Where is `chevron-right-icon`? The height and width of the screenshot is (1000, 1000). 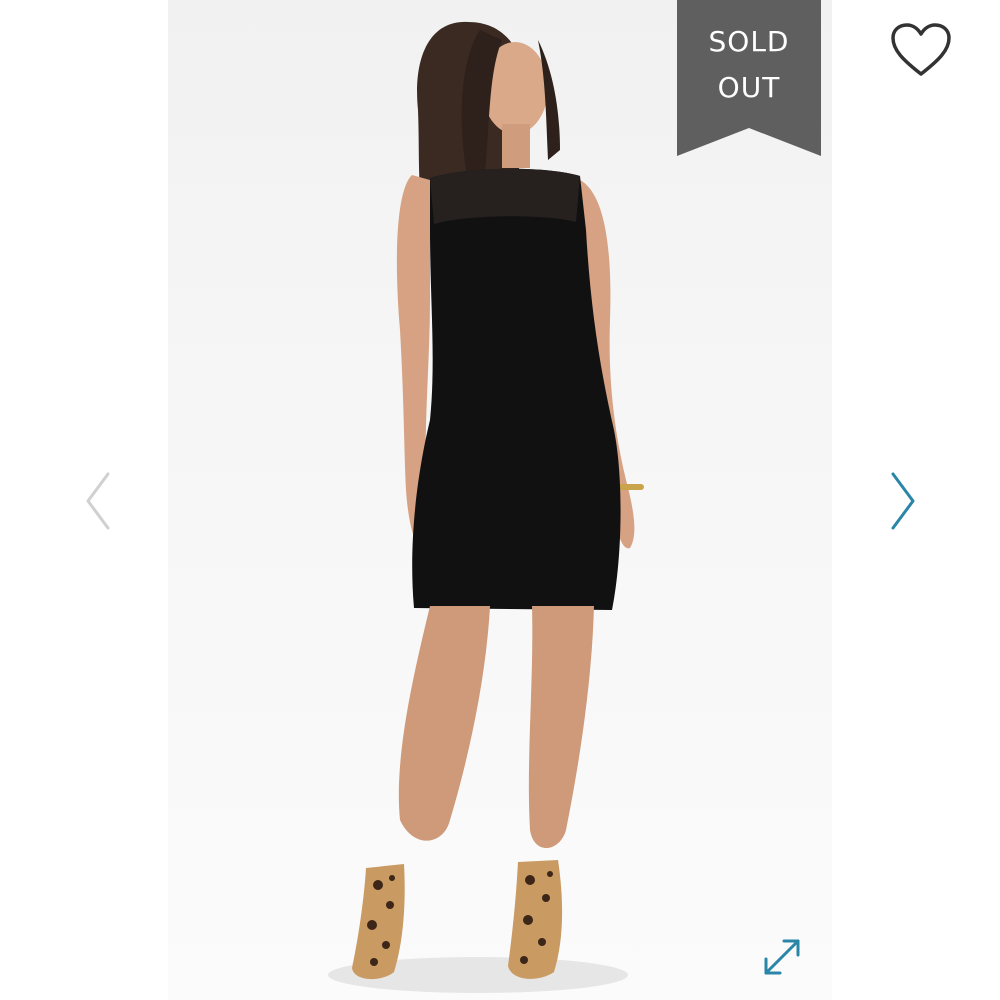 chevron-right-icon is located at coordinates (903, 501).